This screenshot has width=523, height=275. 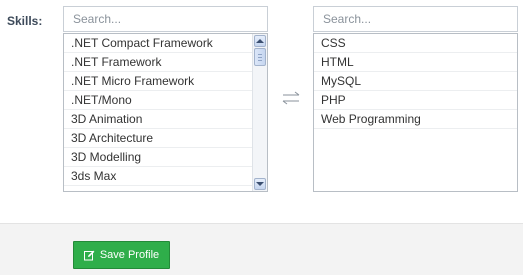 What do you see at coordinates (415, 62) in the screenshot?
I see `list-item: HTML` at bounding box center [415, 62].